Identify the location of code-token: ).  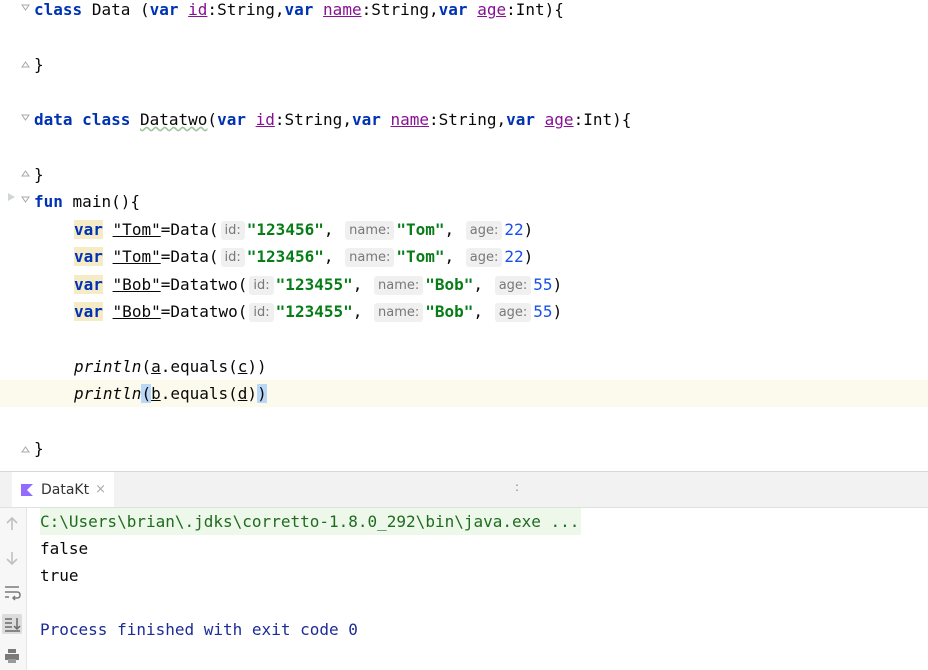
(252, 393).